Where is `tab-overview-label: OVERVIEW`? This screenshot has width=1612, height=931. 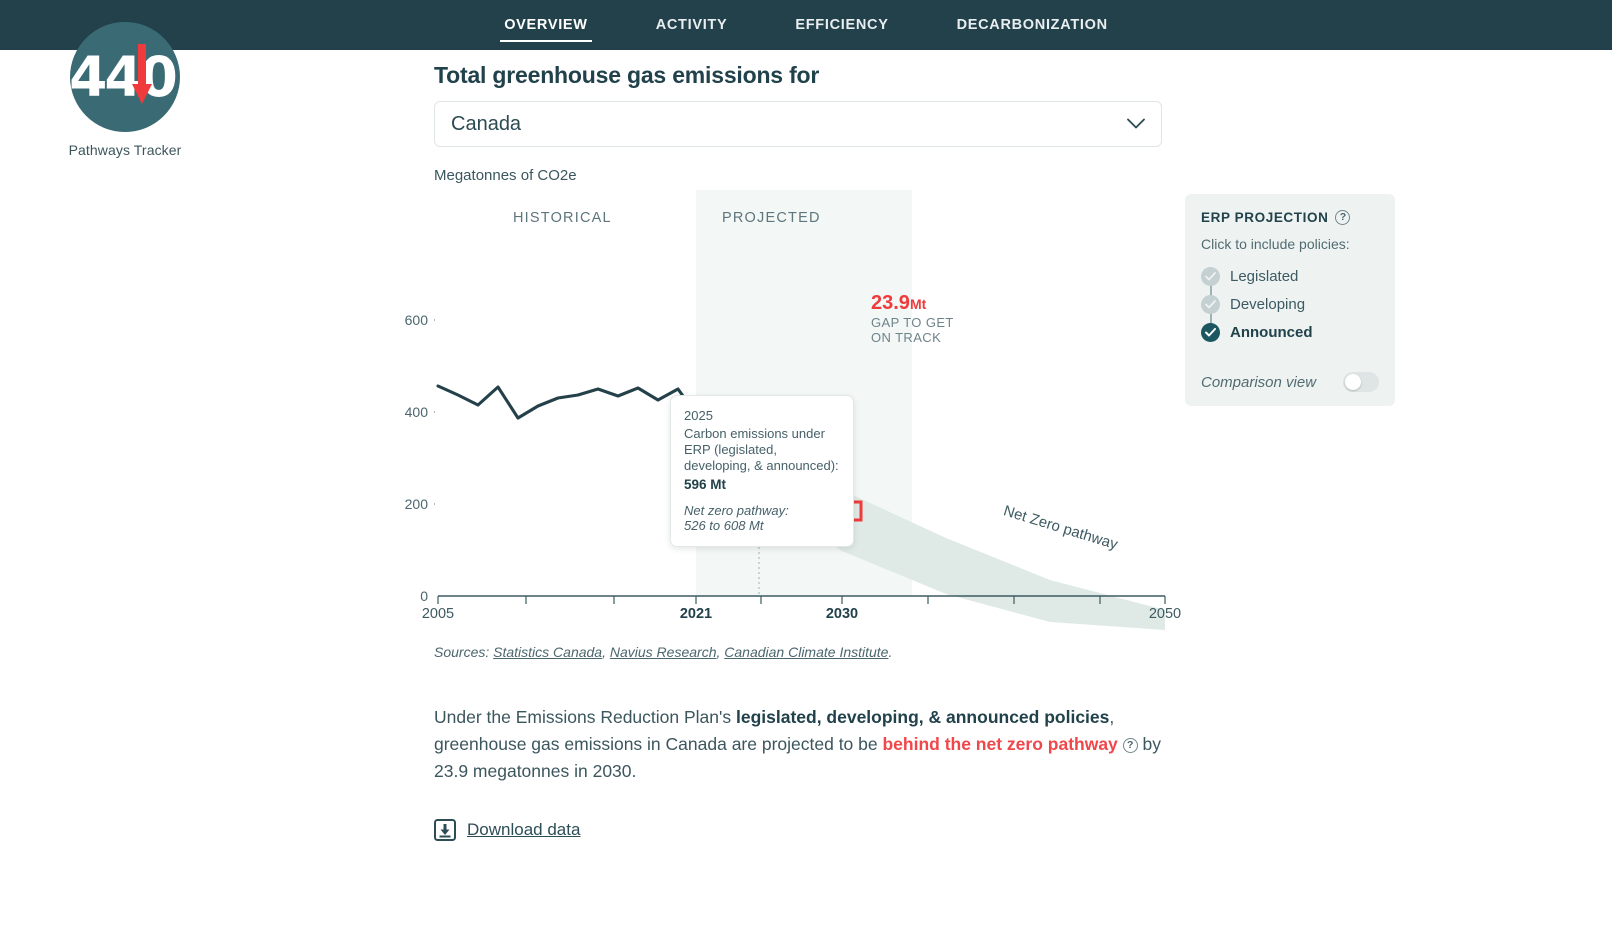
tab-overview-label: OVERVIEW is located at coordinates (546, 25).